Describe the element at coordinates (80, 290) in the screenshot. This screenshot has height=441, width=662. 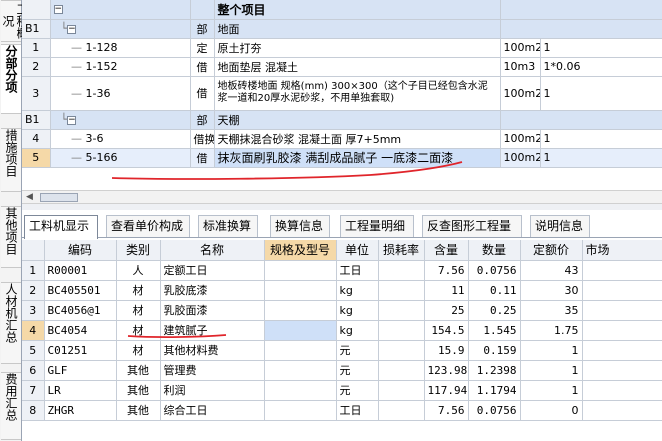
I see `code-cell: BC405501` at that location.